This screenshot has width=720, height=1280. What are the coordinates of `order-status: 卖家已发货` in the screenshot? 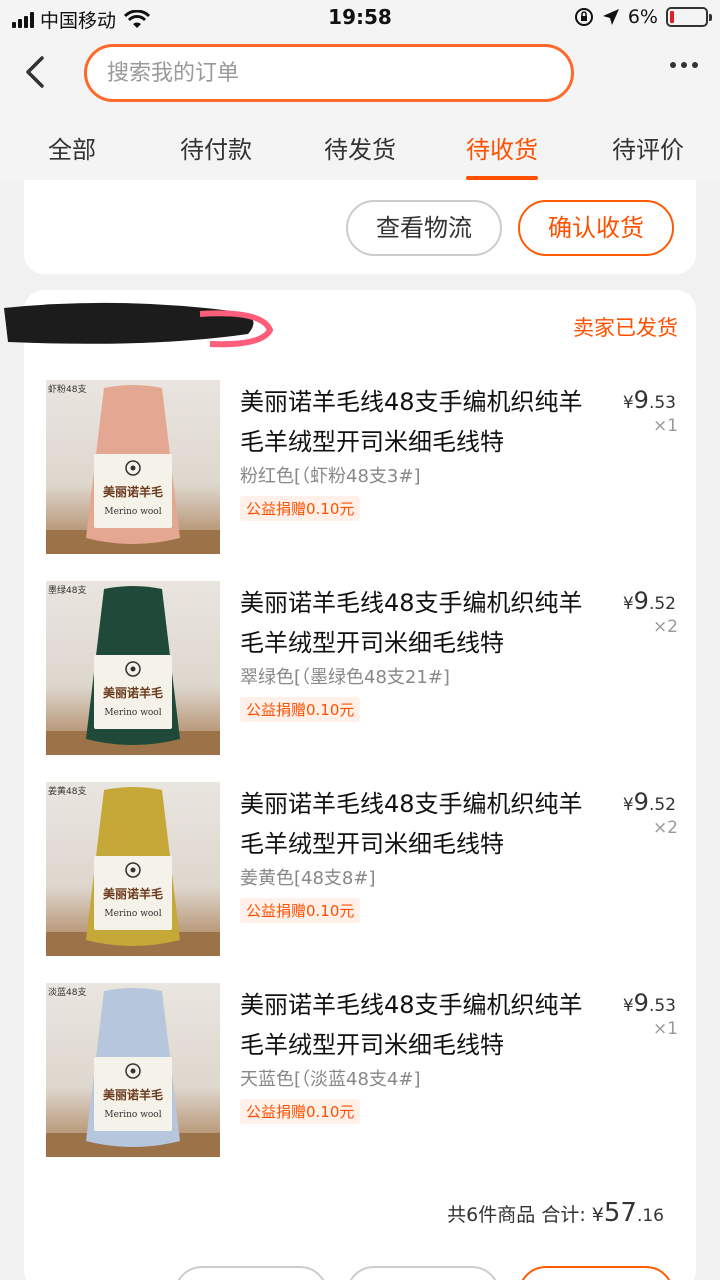 It's located at (625, 328).